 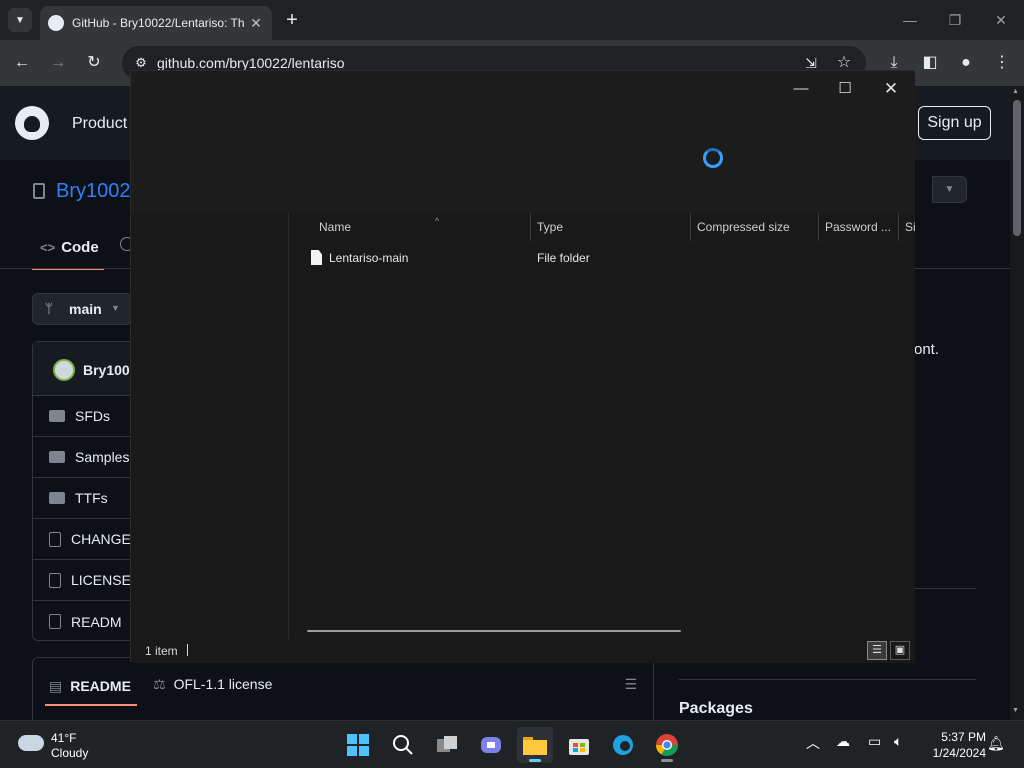 I want to click on browser-tab-github: GitHub - Bry10022/Lentariso: Th ✕, so click(x=156, y=23).